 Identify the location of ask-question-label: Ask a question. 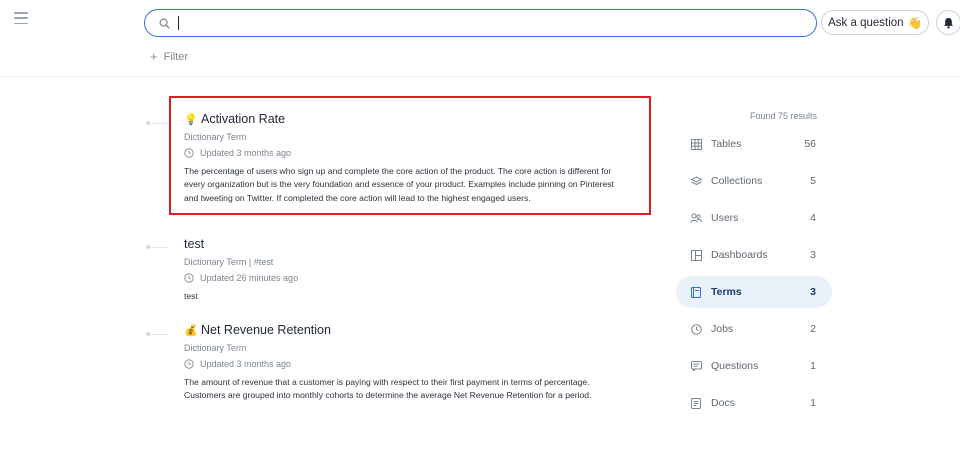
(866, 22).